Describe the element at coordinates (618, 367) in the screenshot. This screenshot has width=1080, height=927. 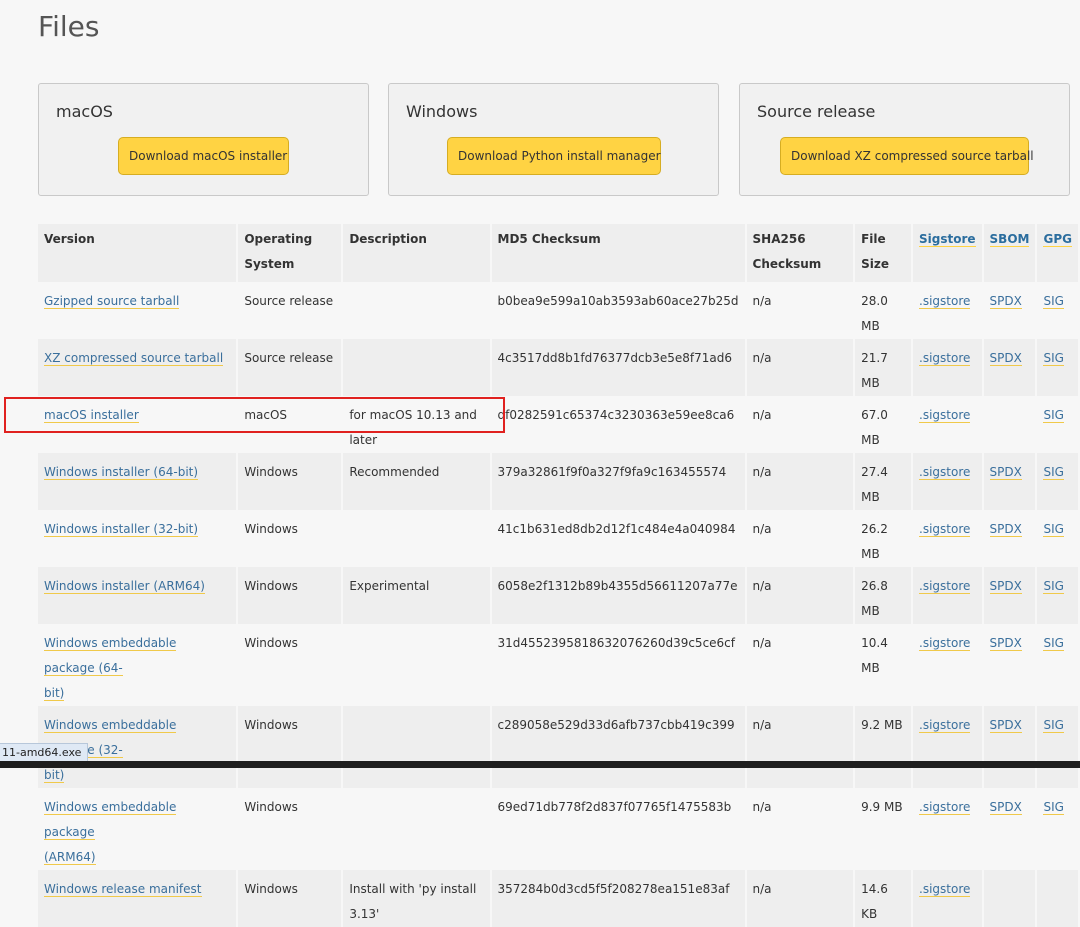
I see `md5-cell: 4c3517dd8b1fd76377dcb3e5e8f71ad6` at that location.